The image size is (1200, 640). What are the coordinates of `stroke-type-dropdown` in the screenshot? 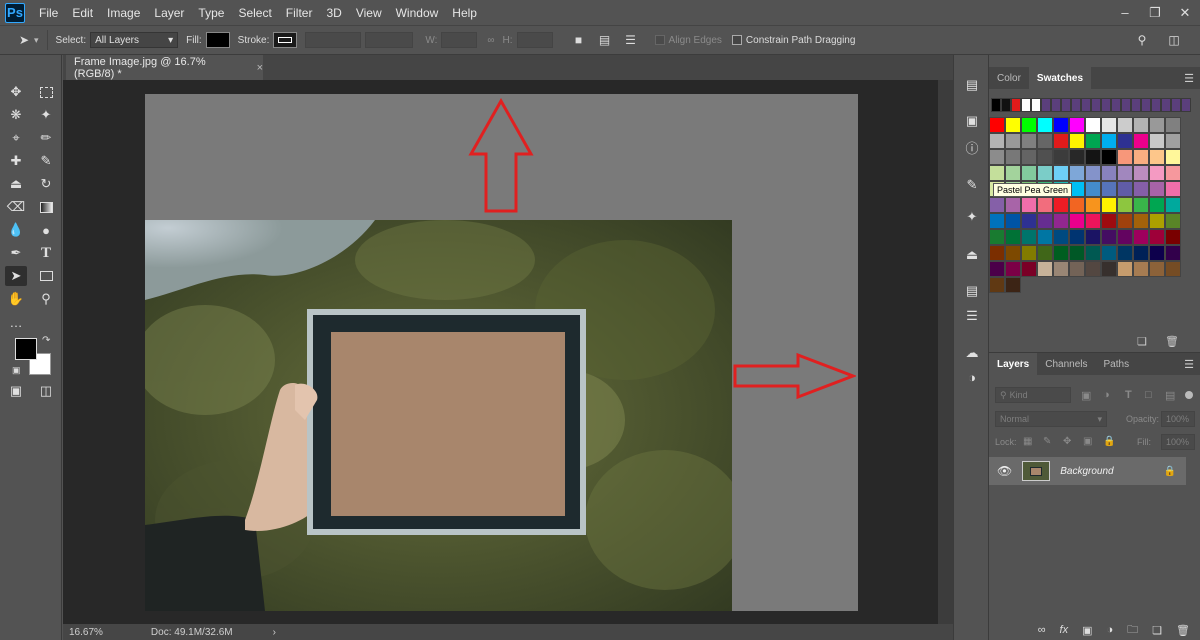 It's located at (389, 40).